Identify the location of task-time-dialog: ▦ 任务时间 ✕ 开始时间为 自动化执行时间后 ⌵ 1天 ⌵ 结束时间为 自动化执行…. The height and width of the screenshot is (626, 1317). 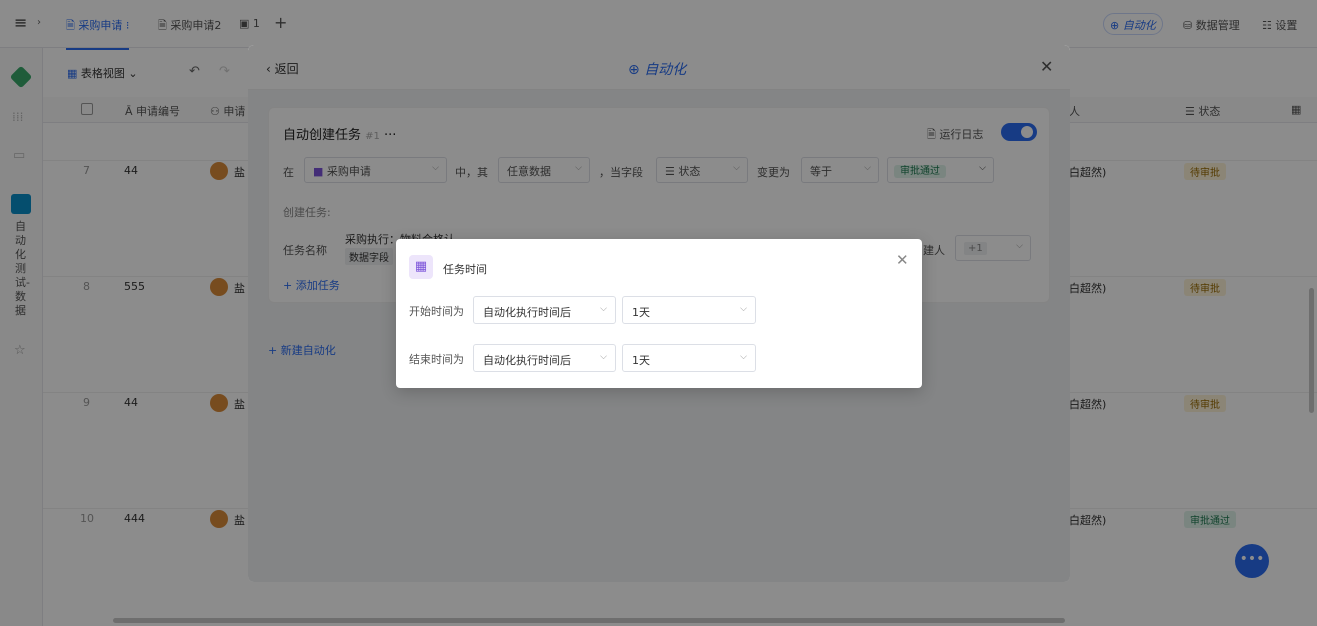
(659, 313).